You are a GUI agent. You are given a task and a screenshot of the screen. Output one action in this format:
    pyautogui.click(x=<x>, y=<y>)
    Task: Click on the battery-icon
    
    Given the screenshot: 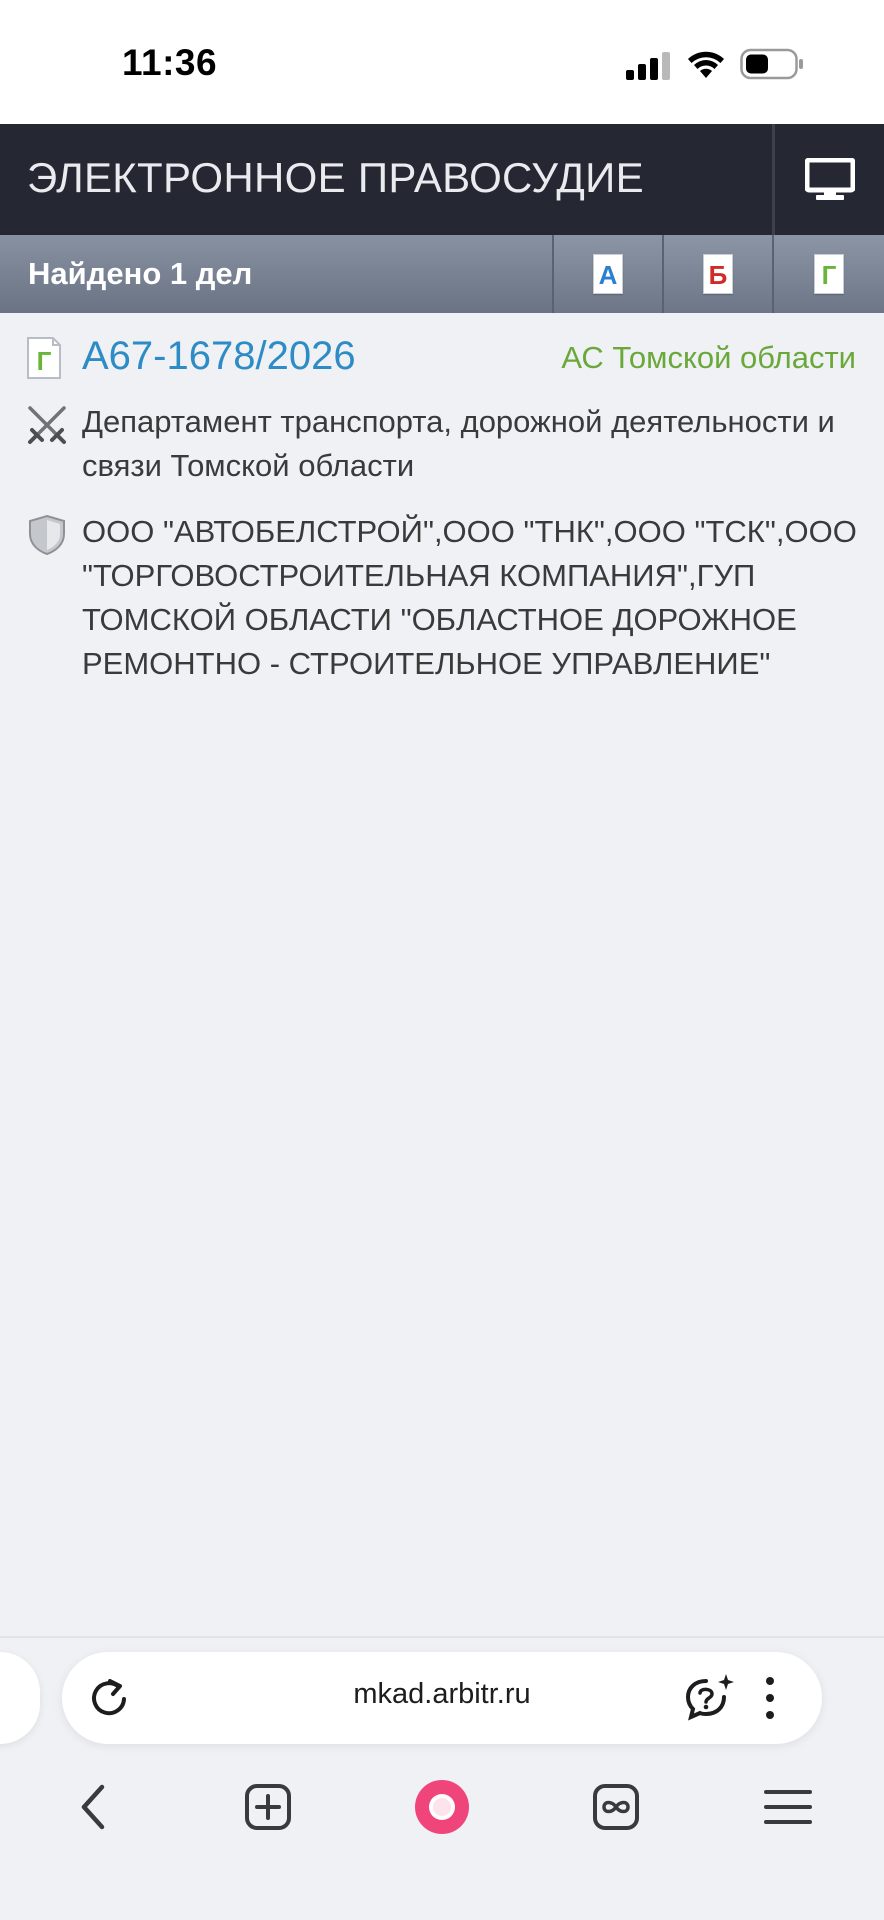 What is the action you would take?
    pyautogui.click(x=771, y=64)
    